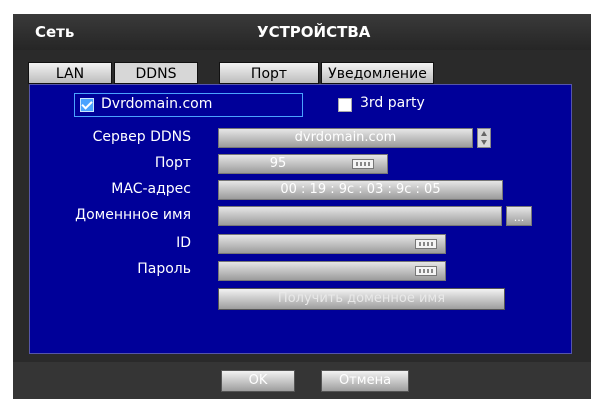 The height and width of the screenshot is (403, 603). What do you see at coordinates (133, 215) in the screenshot?
I see `domain-label: Доменнное имя` at bounding box center [133, 215].